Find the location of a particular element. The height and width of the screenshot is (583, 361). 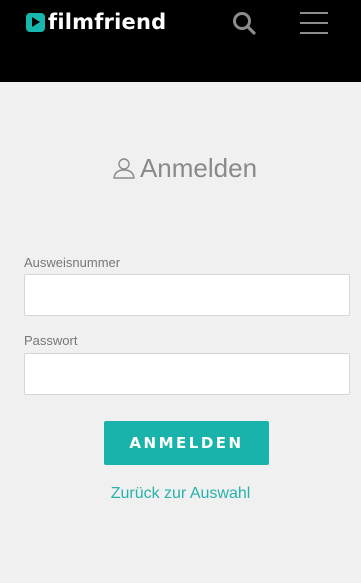

login-heading: Anmelden is located at coordinates (180, 168).